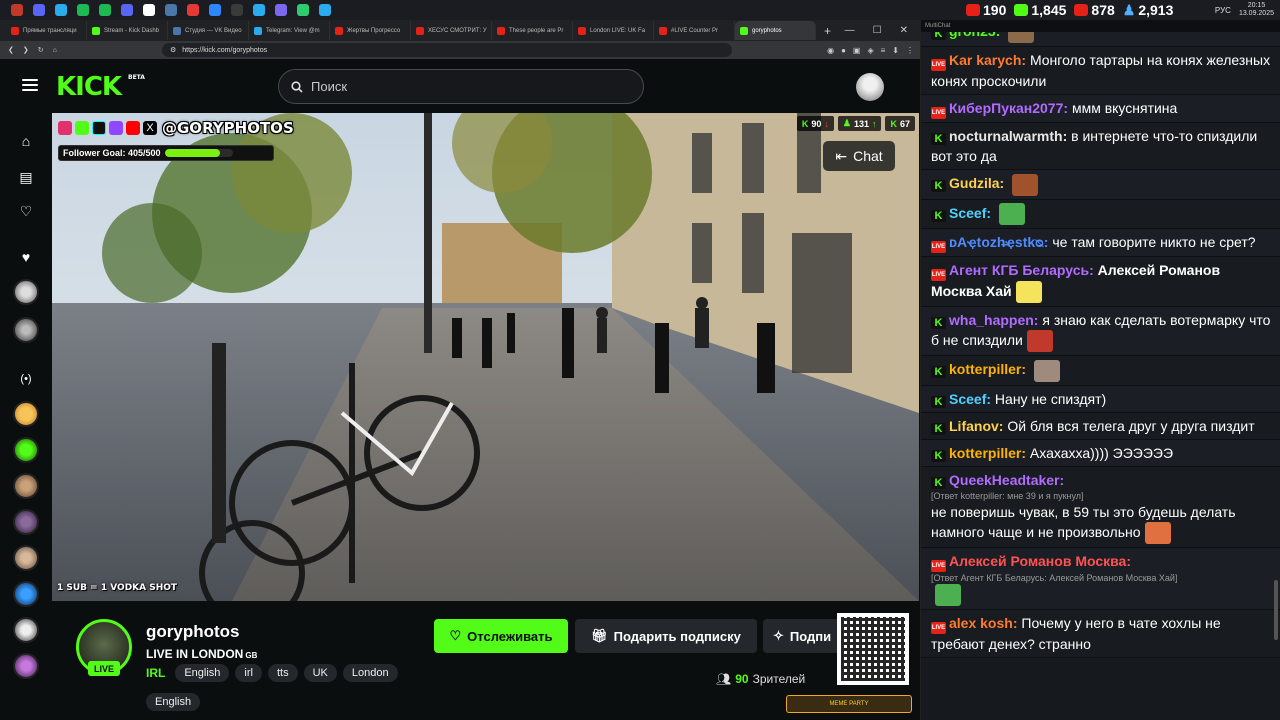 This screenshot has width=1280, height=720. What do you see at coordinates (870, 50) in the screenshot?
I see `extension-icon: ◈` at bounding box center [870, 50].